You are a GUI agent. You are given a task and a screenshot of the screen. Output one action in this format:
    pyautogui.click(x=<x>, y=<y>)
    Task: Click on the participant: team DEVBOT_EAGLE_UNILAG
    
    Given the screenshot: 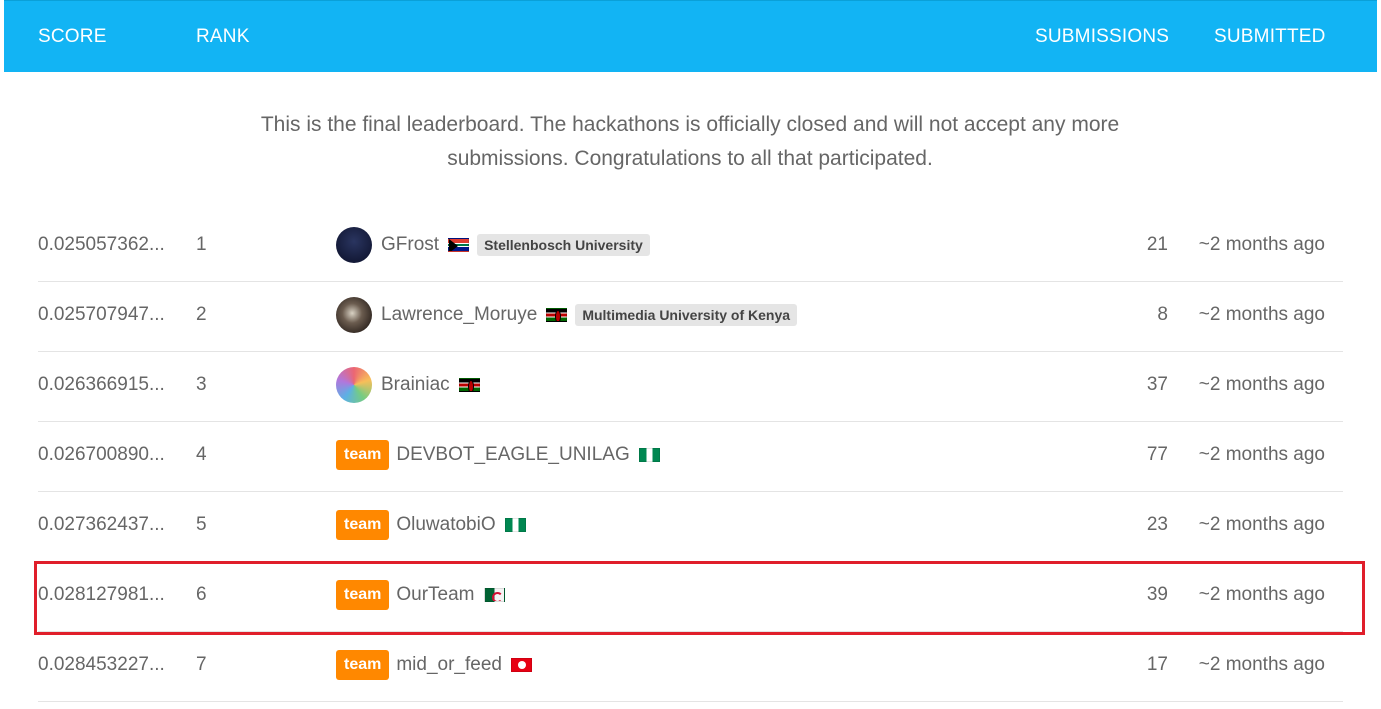 What is the action you would take?
    pyautogui.click(x=498, y=455)
    